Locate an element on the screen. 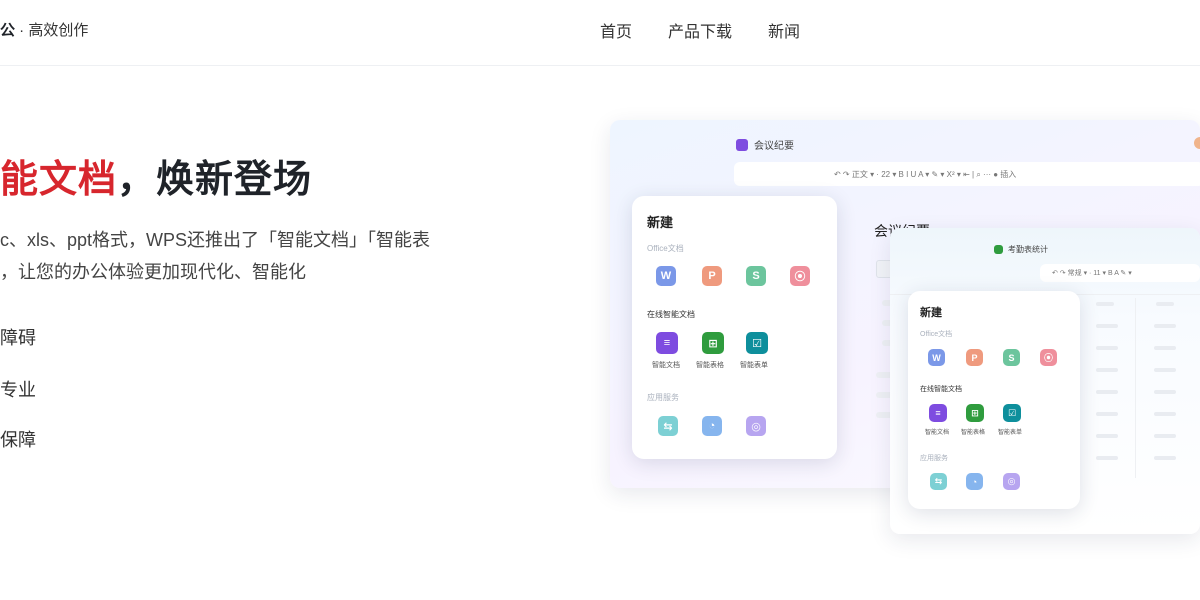 Image resolution: width=1200 pixels, height=600 pixels. feature-item-3: 保障 is located at coordinates (18, 440).